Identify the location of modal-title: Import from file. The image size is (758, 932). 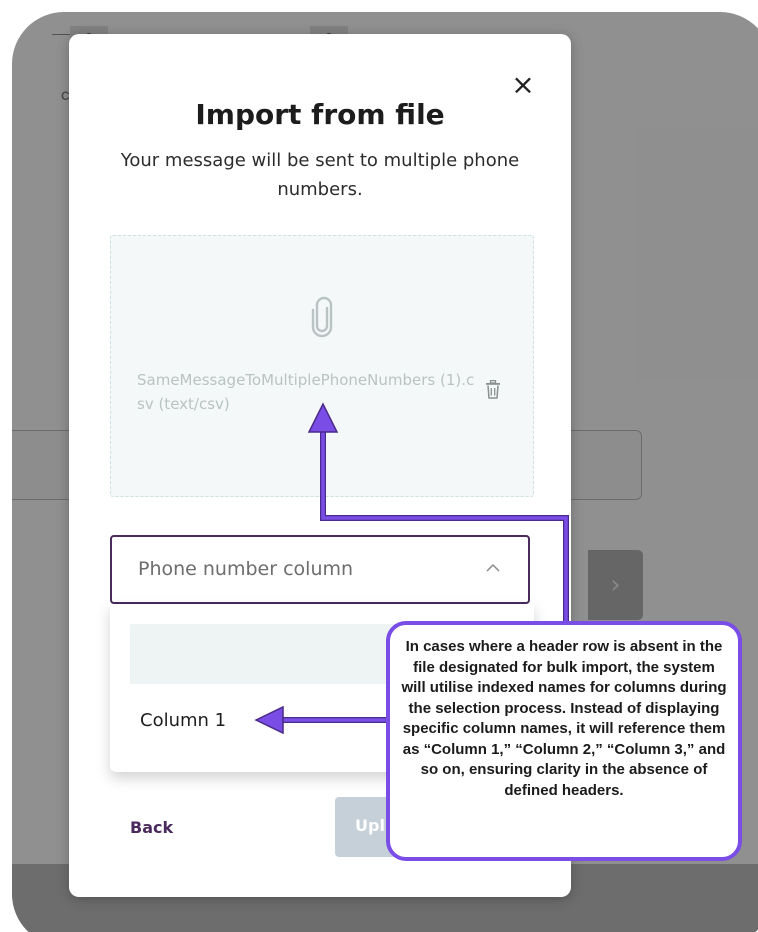
(320, 114).